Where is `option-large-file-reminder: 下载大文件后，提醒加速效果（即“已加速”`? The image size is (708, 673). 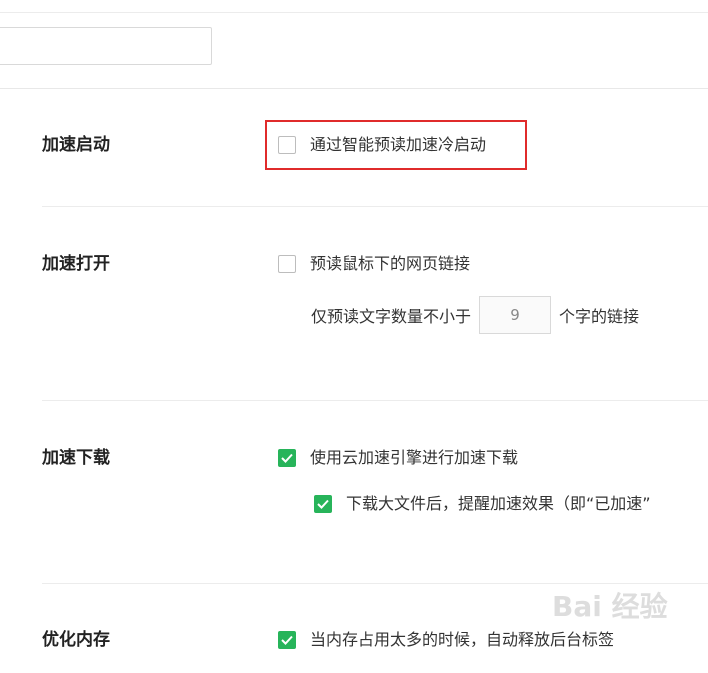 option-large-file-reminder: 下载大文件后，提醒加速效果（即“已加速” is located at coordinates (482, 504).